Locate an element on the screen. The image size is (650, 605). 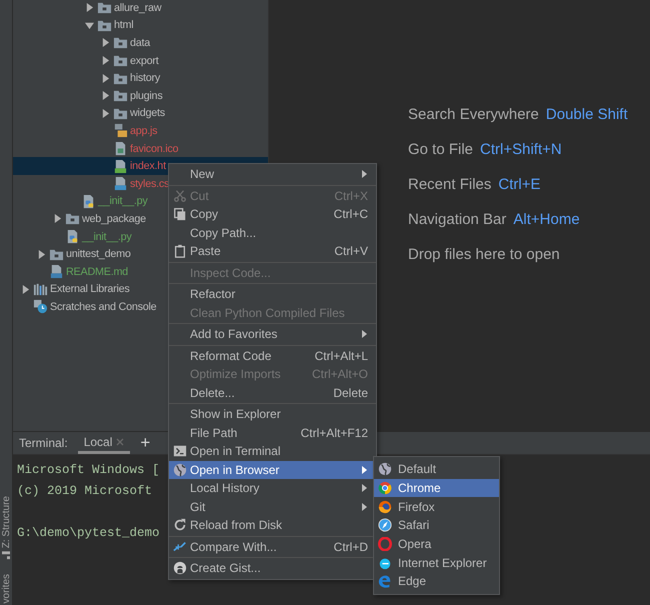
tree-item: widgets is located at coordinates (147, 113).